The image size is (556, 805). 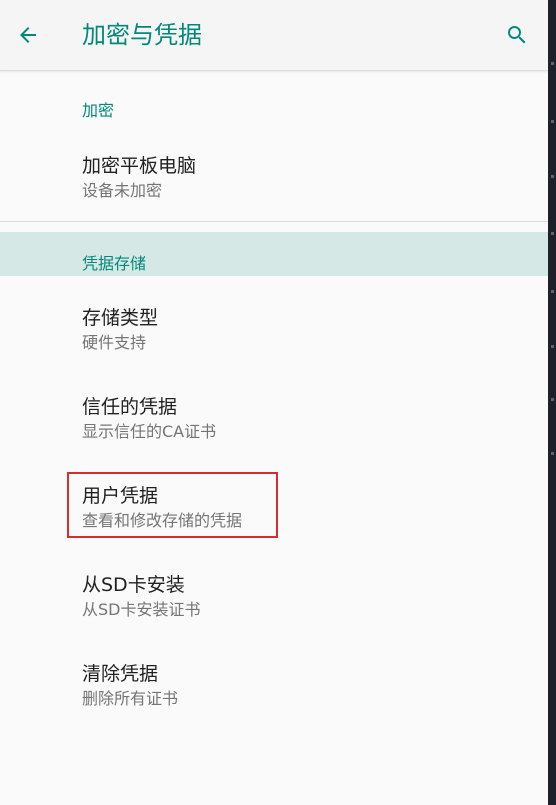 What do you see at coordinates (274, 695) in the screenshot?
I see `clear-credentials-item: 清除凭据 删除所有证书` at bounding box center [274, 695].